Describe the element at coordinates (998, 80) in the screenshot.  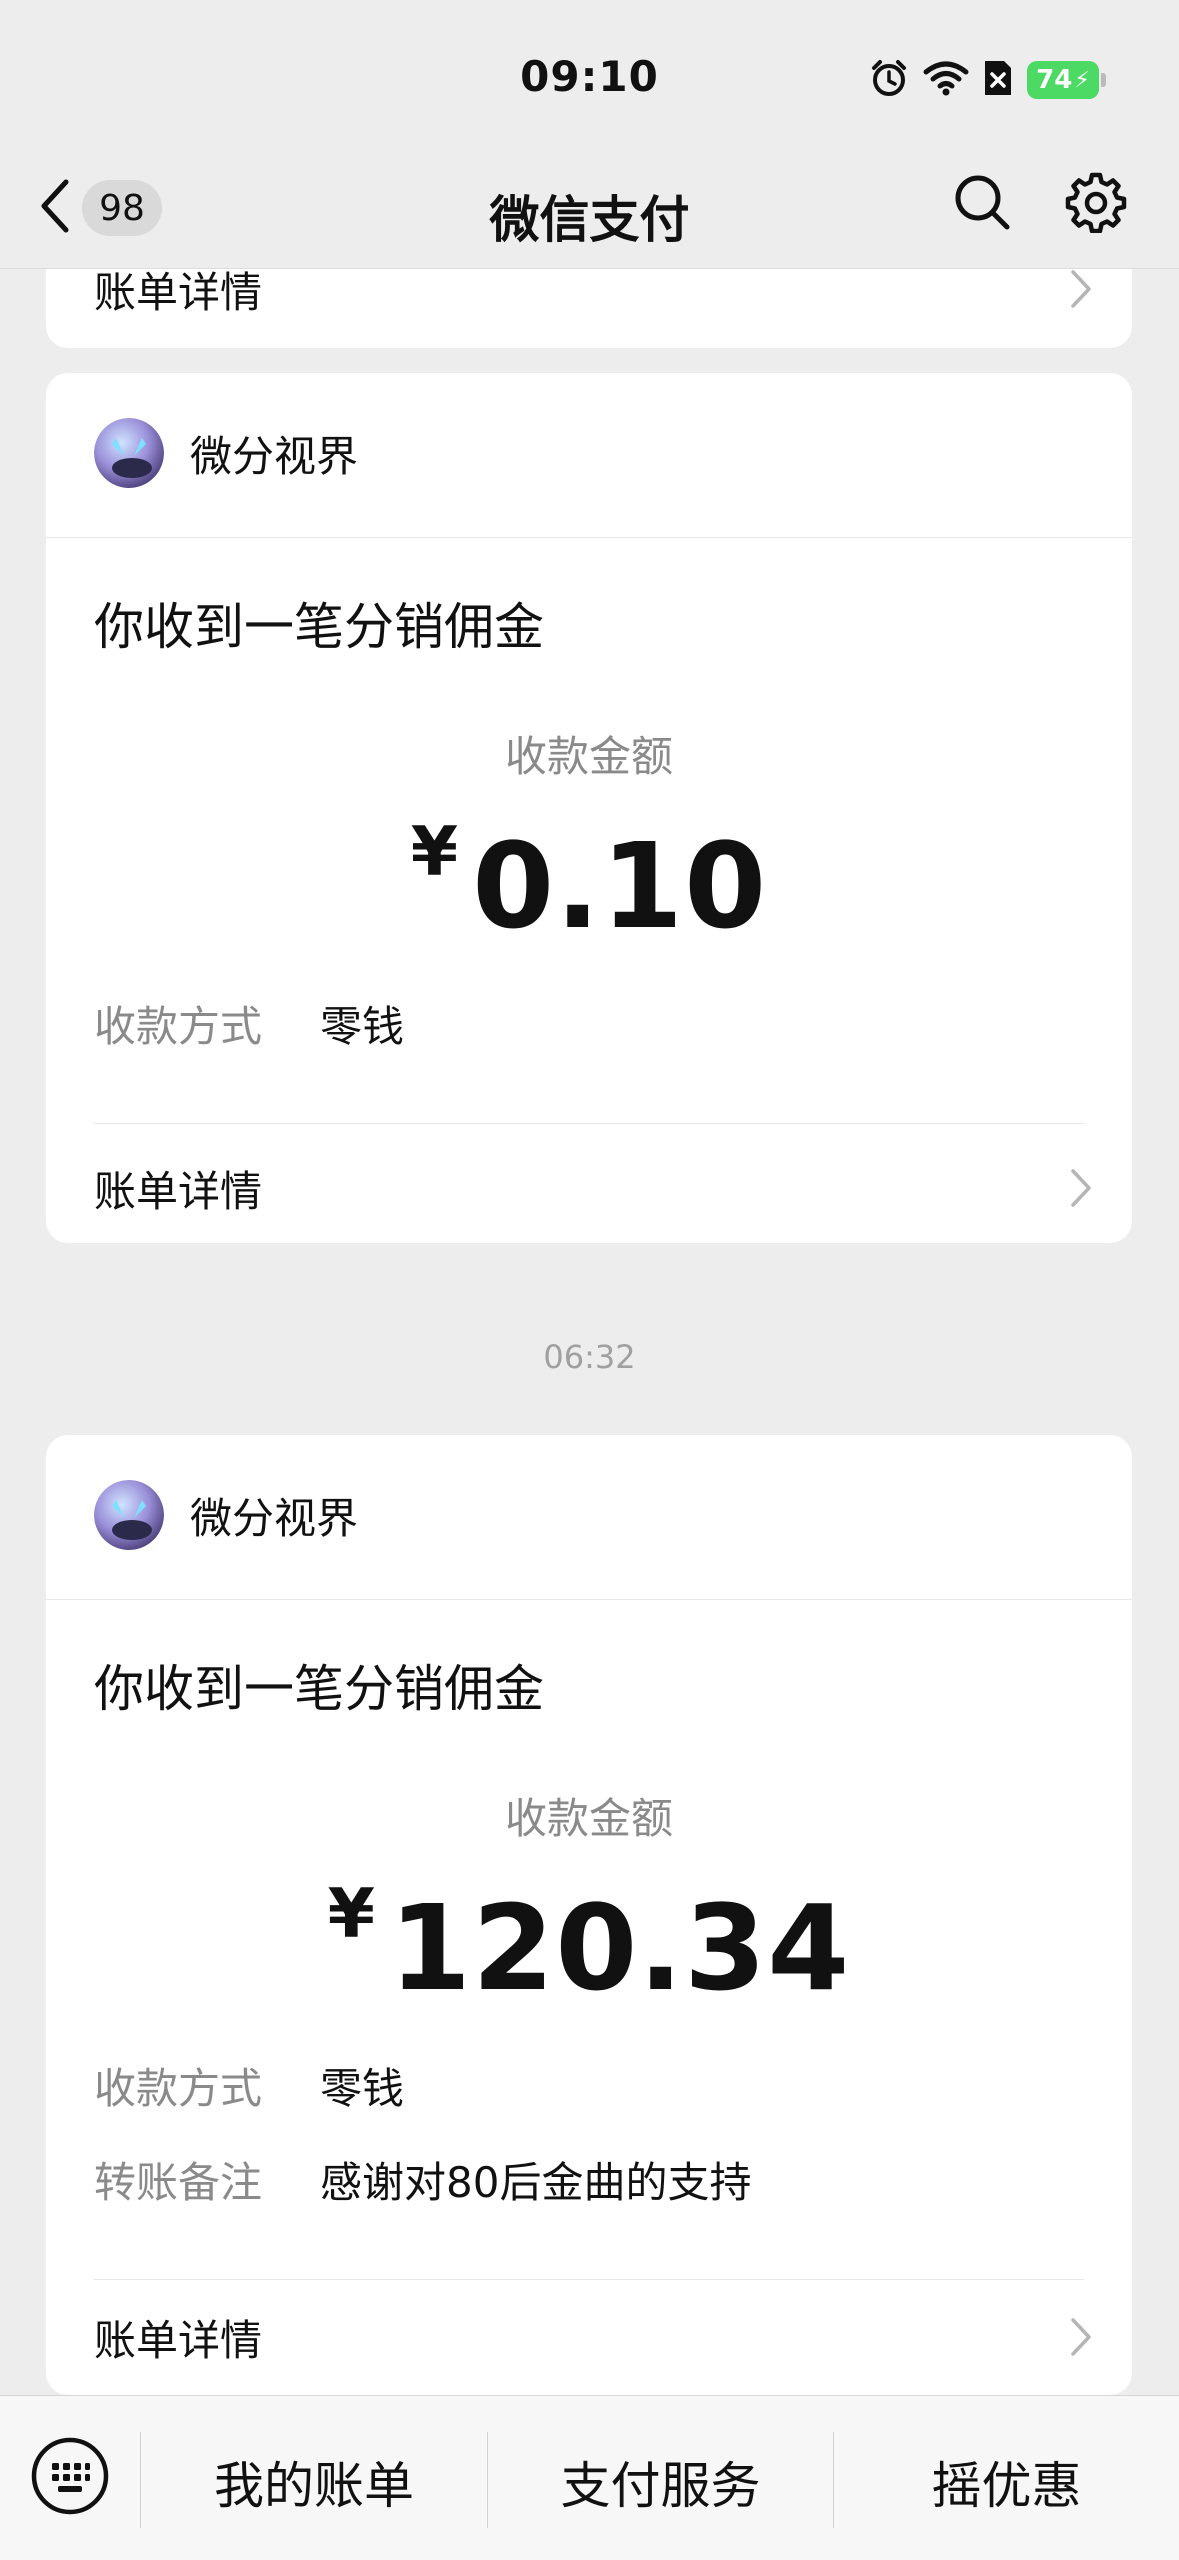
I see `sim-off-icon` at that location.